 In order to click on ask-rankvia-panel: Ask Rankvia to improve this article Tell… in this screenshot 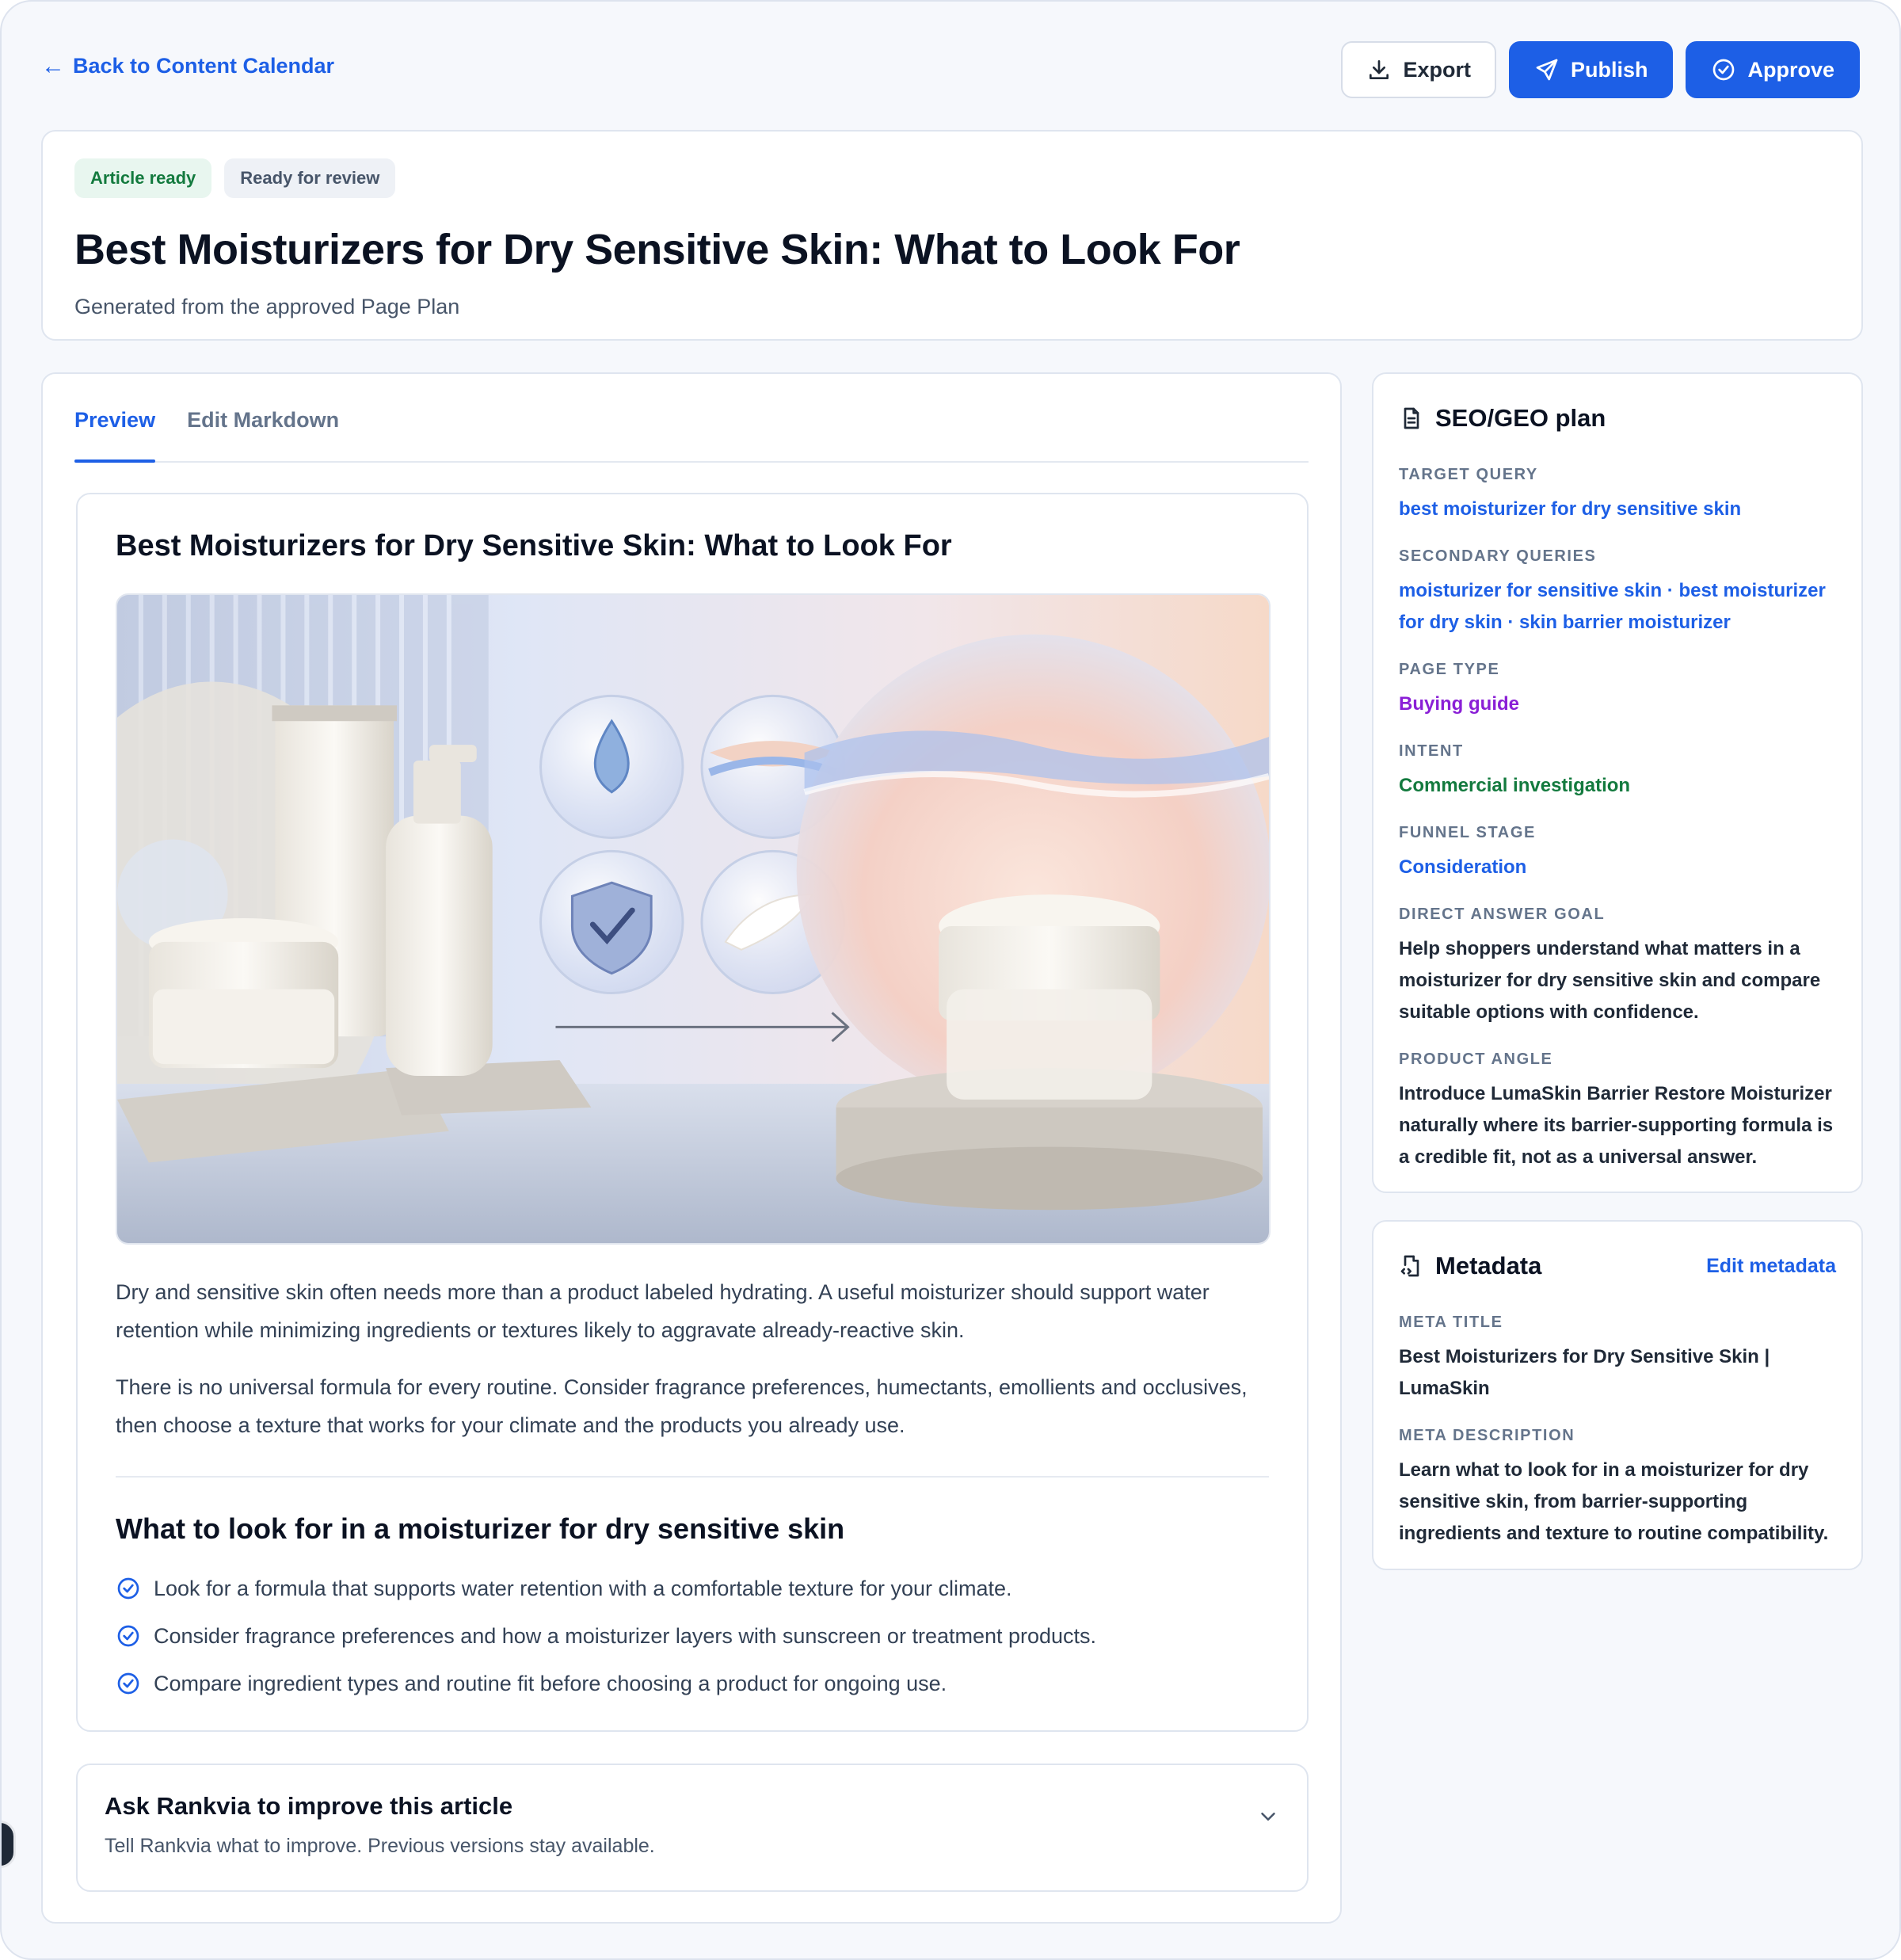, I will do `click(692, 1828)`.